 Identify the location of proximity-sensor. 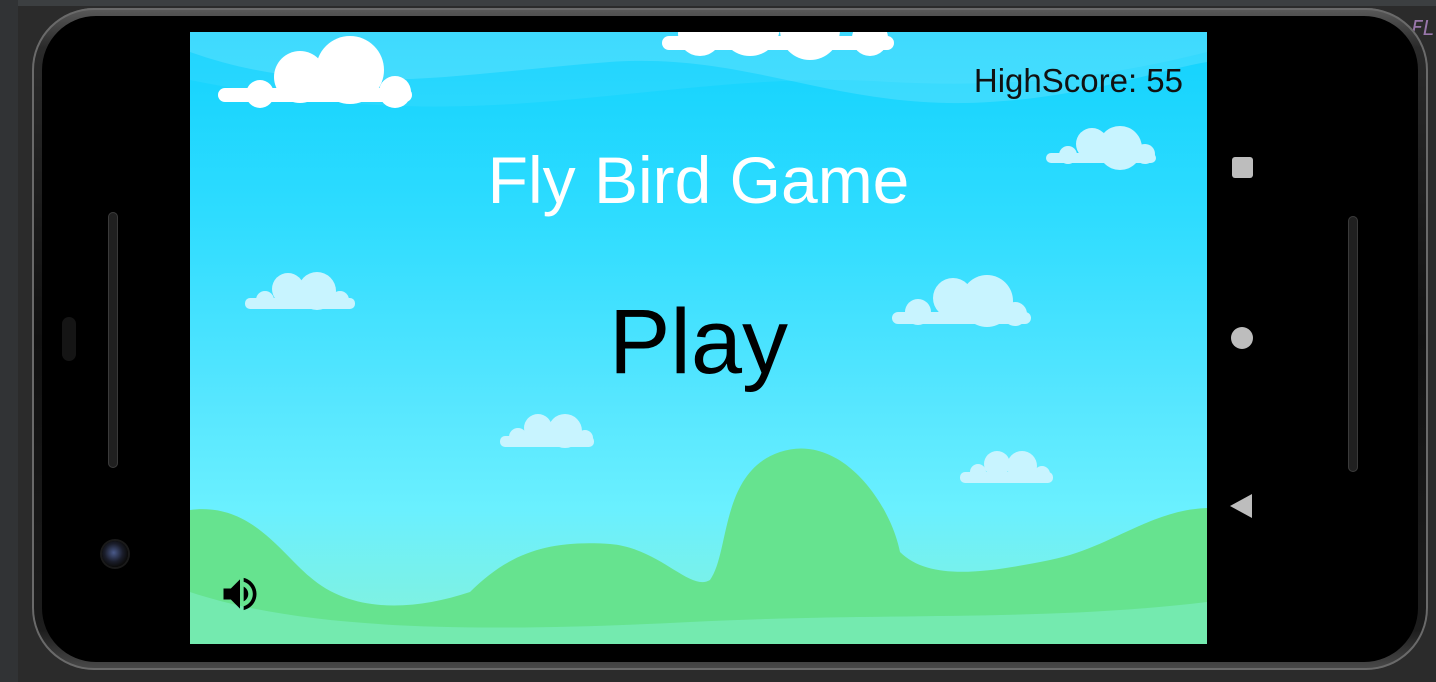
(69, 339).